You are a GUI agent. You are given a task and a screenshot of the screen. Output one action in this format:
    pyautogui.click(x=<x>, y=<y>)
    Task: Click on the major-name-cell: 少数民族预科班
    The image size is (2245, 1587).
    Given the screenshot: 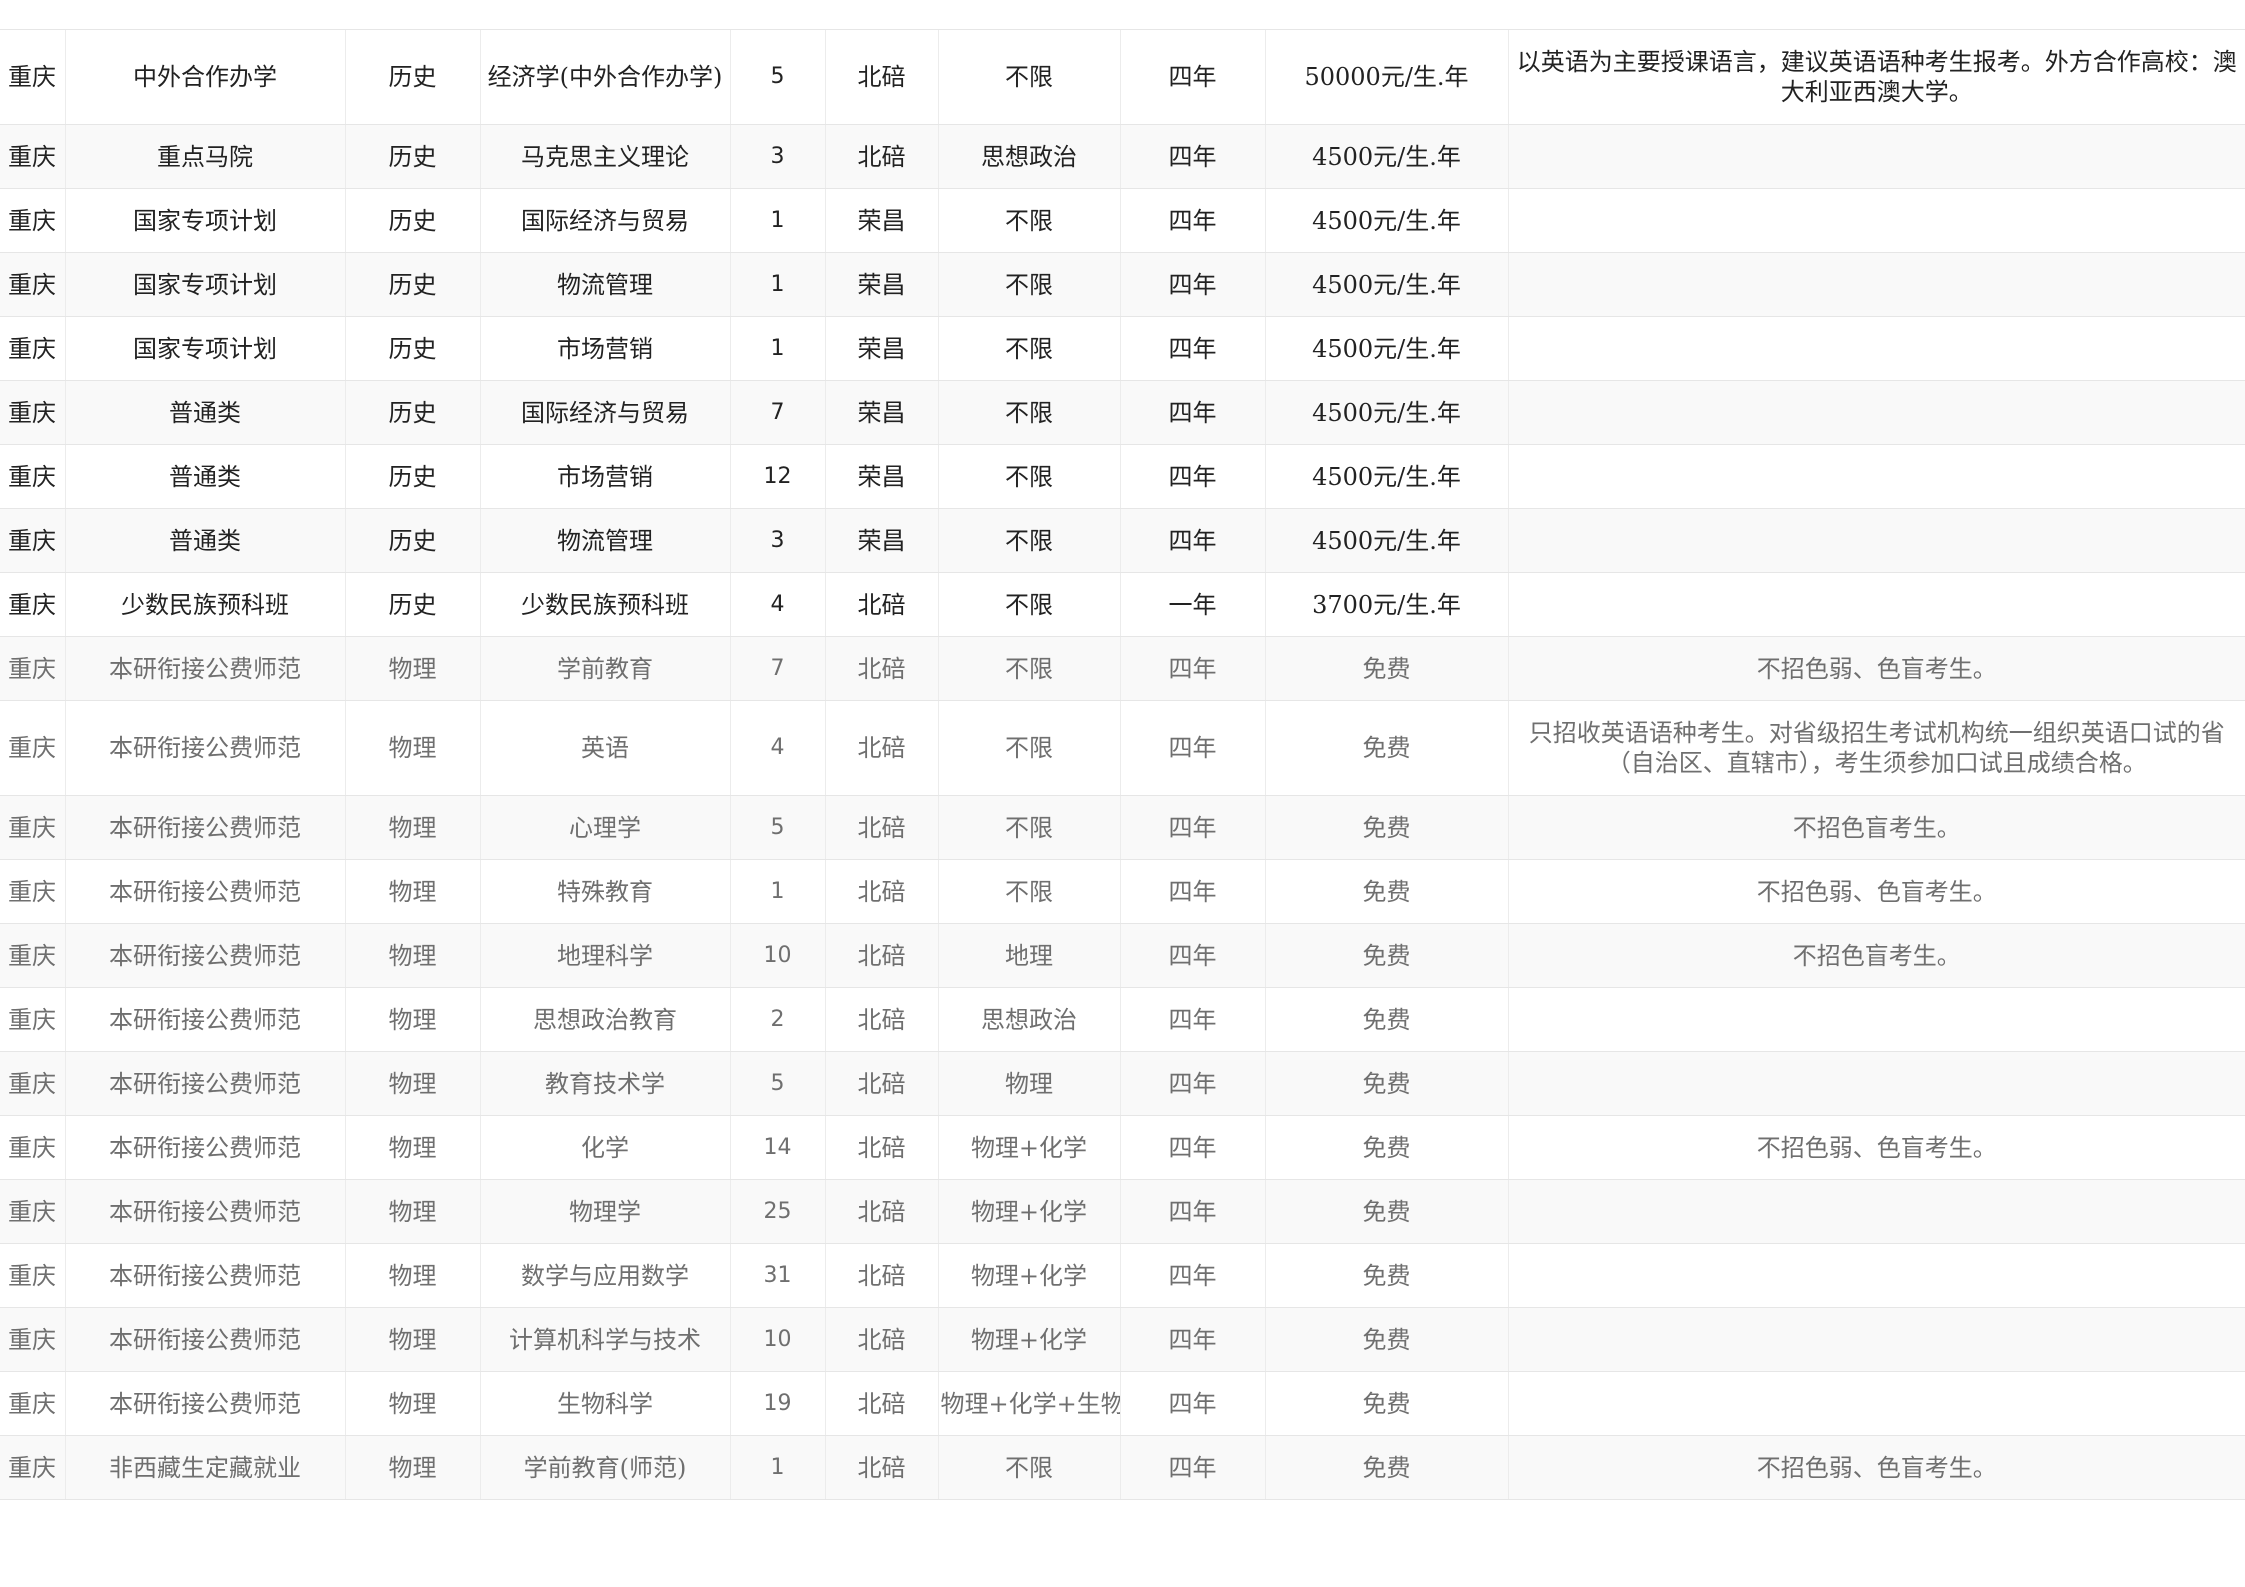 What is the action you would take?
    pyautogui.click(x=604, y=604)
    